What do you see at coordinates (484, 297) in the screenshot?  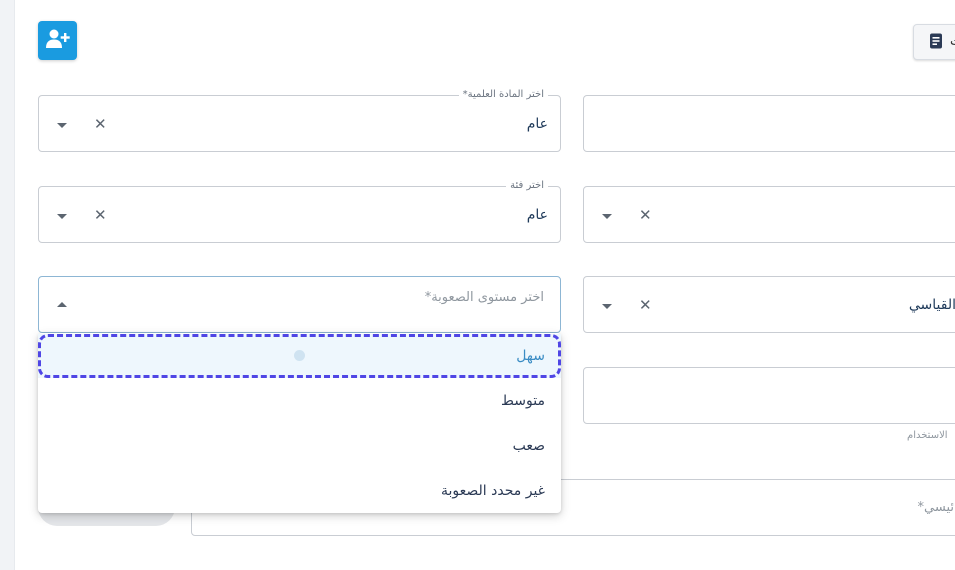 I see `difficulty-placeholder: اختر مستوى الصعوبة*` at bounding box center [484, 297].